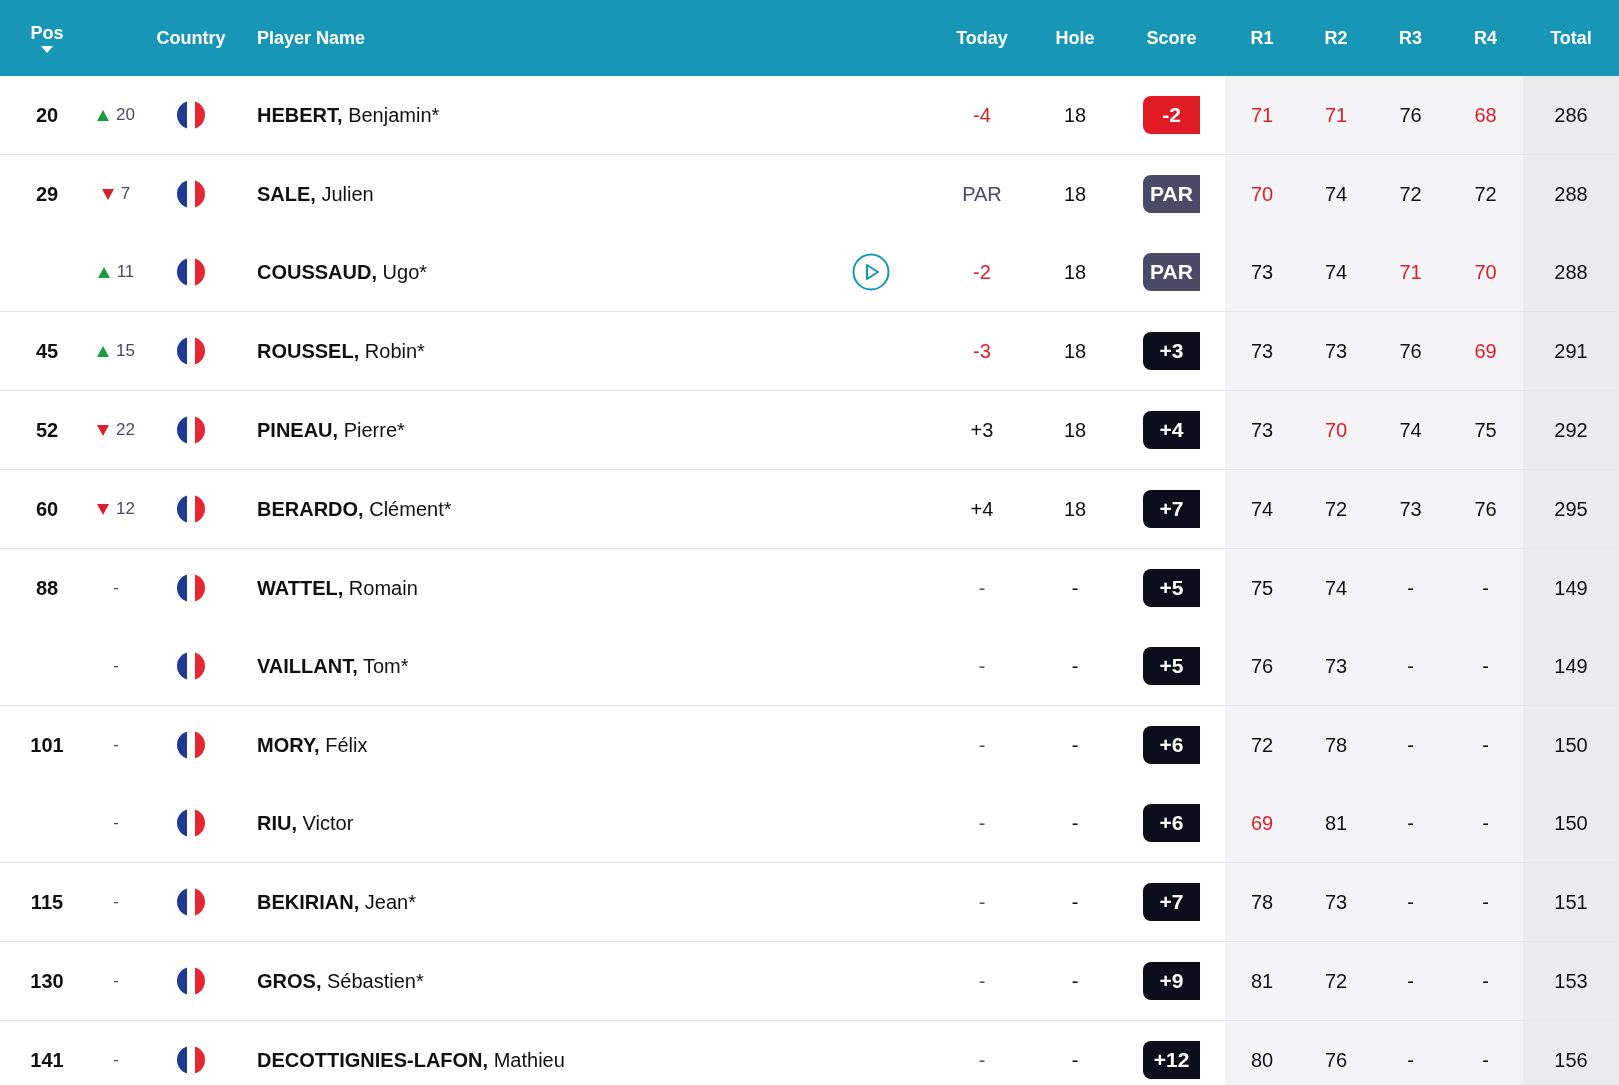 This screenshot has width=1619, height=1085. Describe the element at coordinates (1571, 509) in the screenshot. I see `total-score: 295` at that location.